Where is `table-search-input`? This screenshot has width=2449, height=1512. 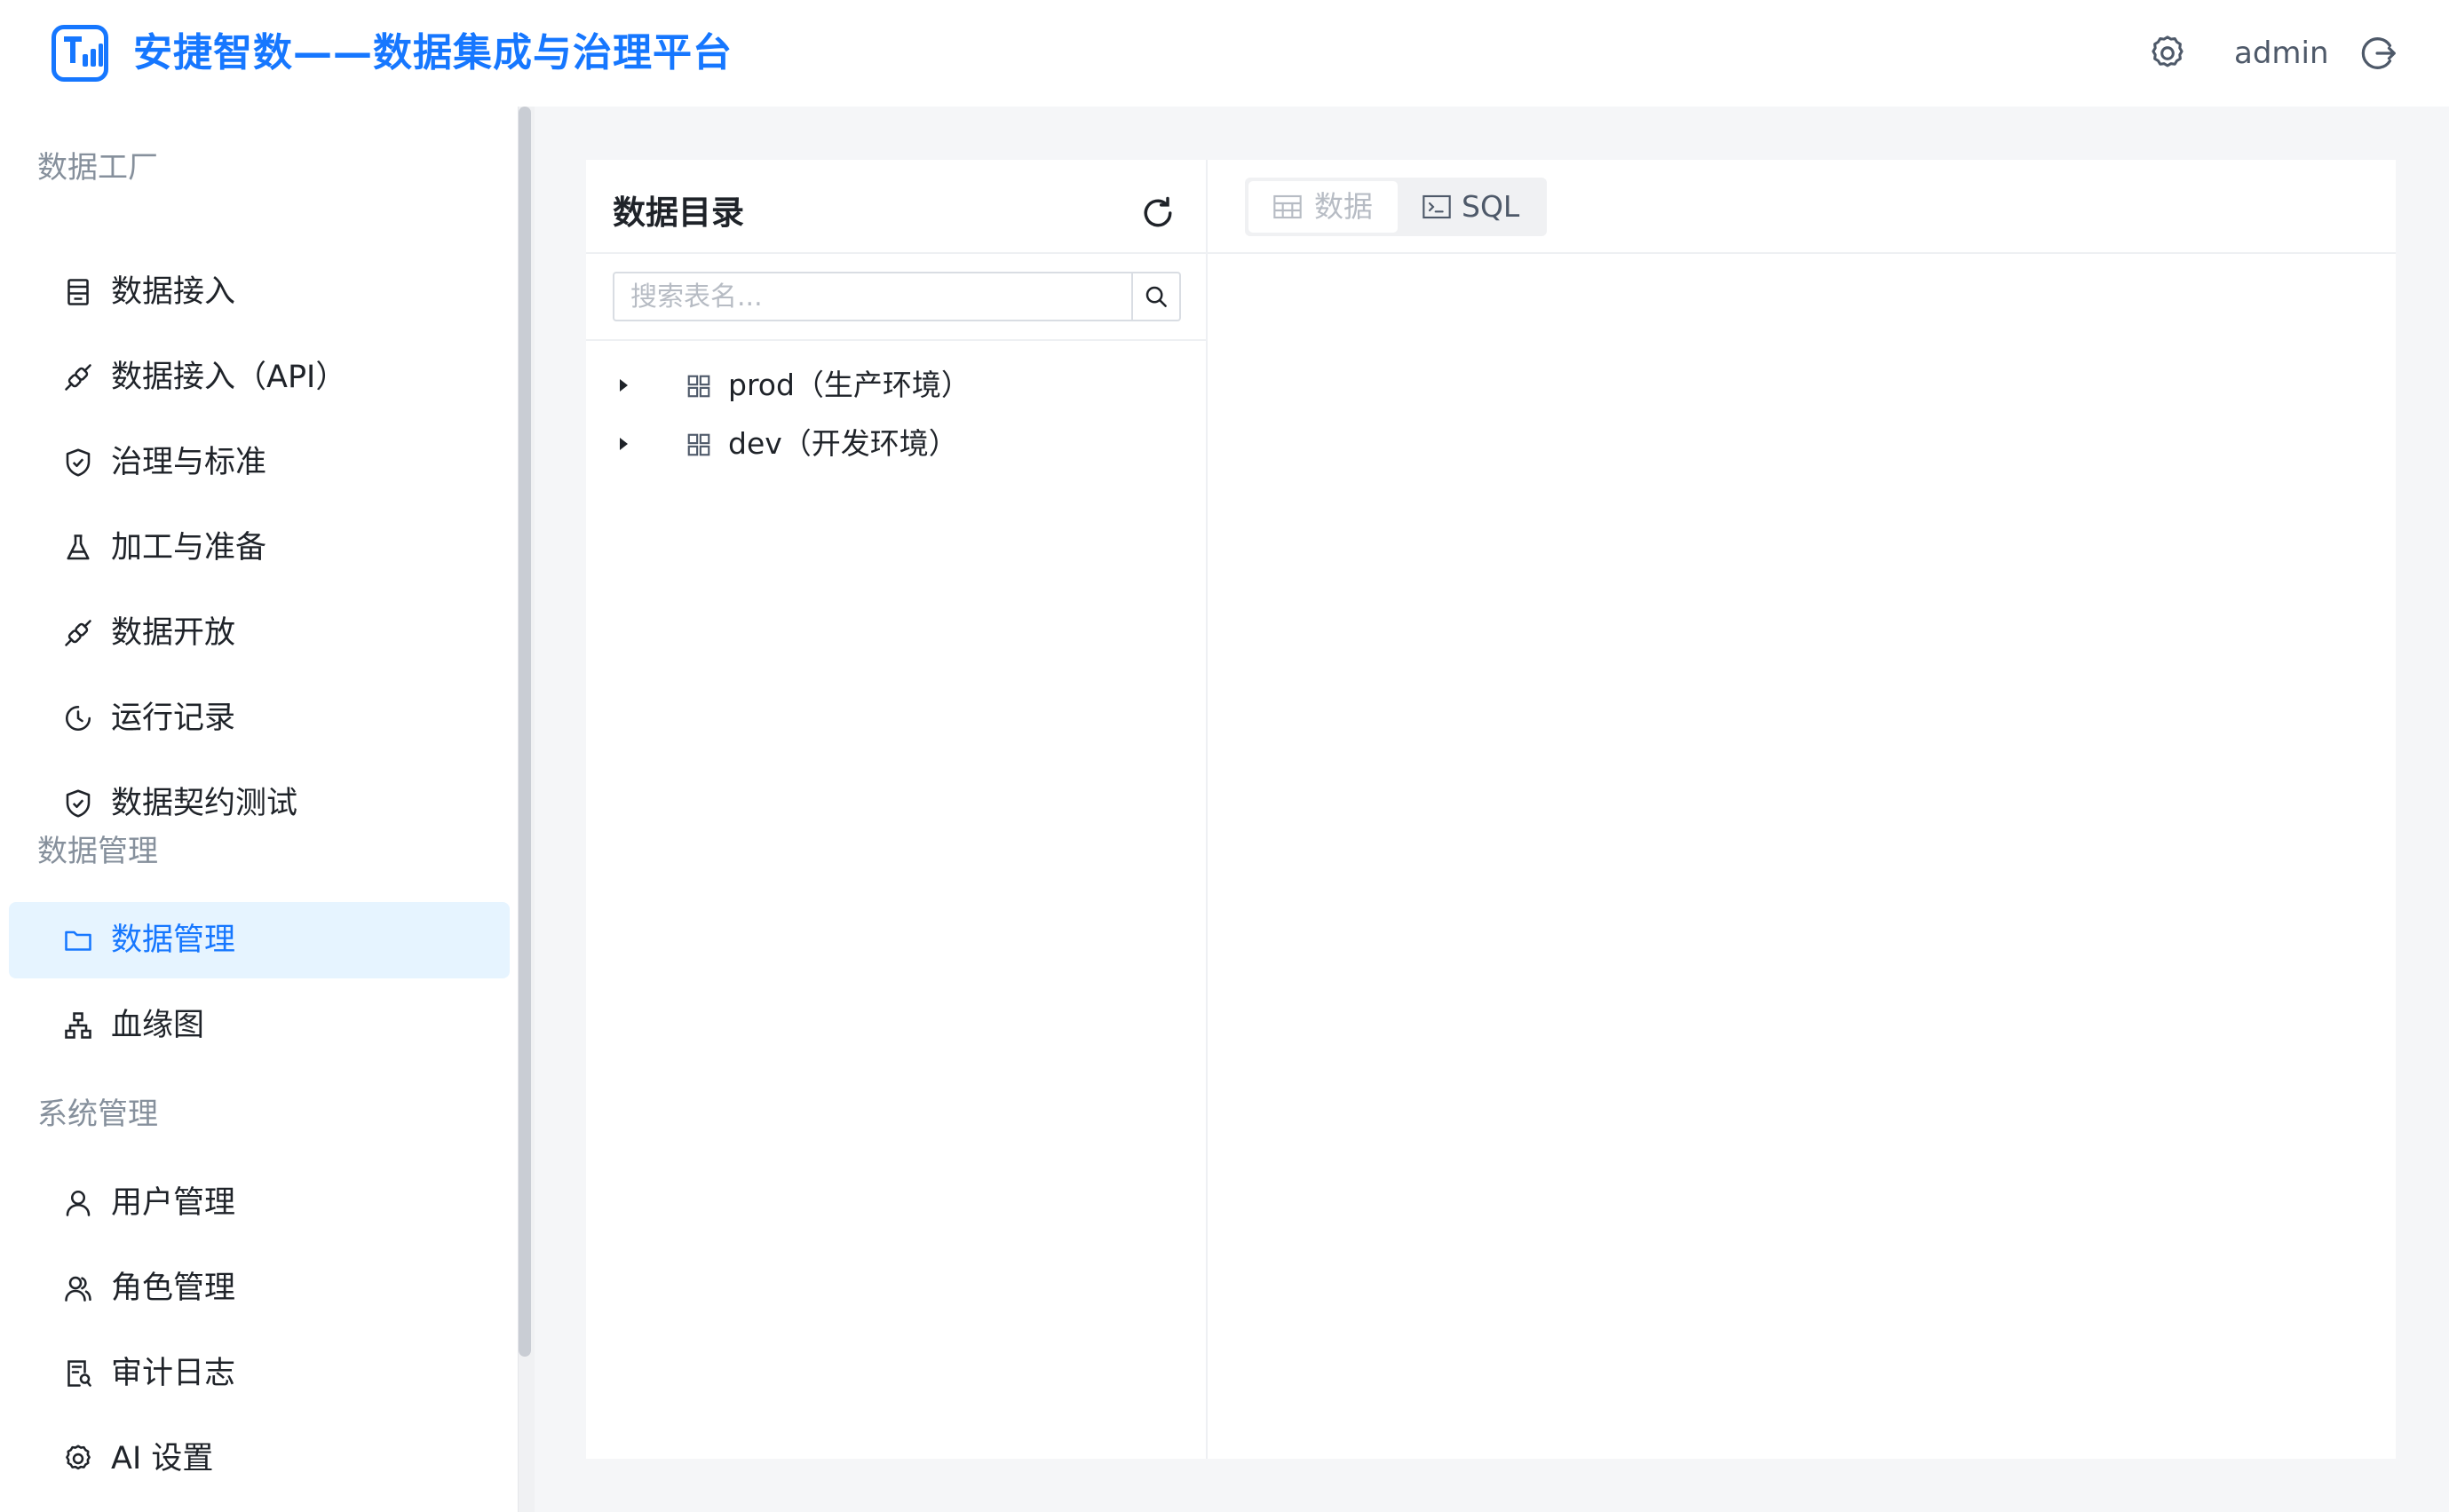
table-search-input is located at coordinates (872, 296).